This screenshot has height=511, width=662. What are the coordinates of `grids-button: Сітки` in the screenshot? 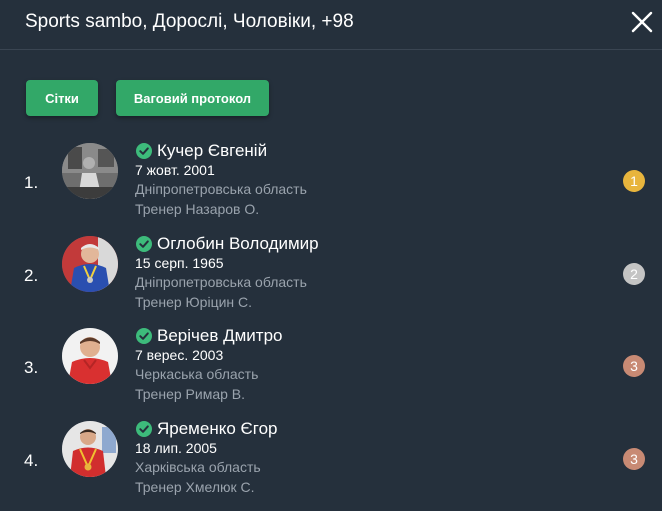 It's located at (62, 98).